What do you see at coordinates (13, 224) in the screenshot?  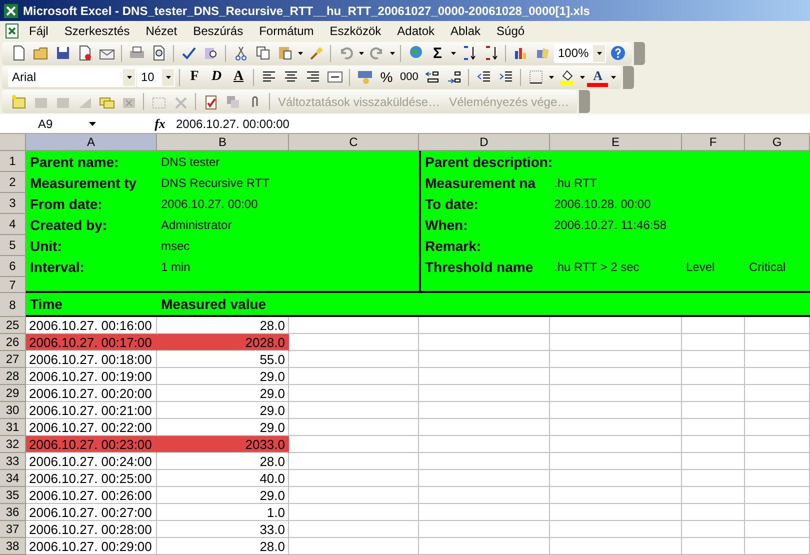 I see `row-header: 4` at bounding box center [13, 224].